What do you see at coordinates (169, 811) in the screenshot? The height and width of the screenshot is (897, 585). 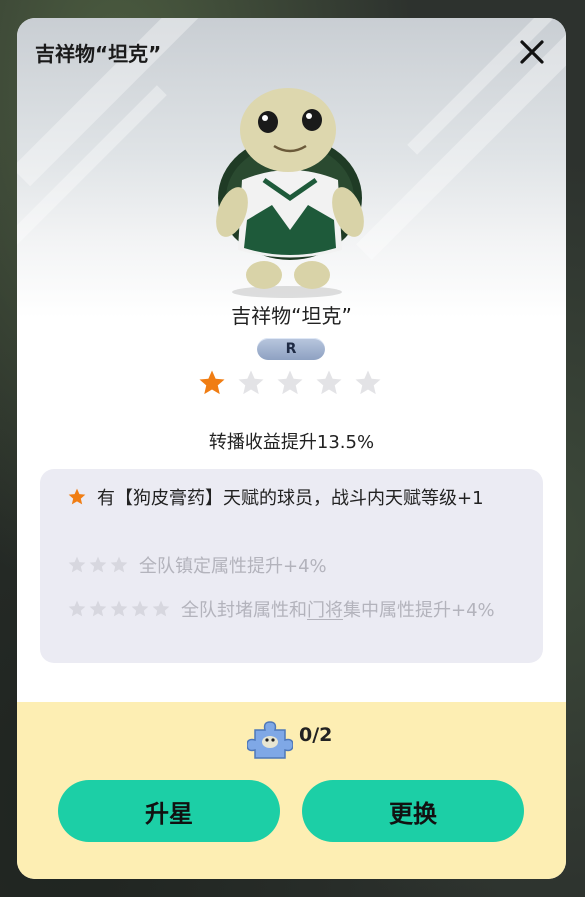 I see `upgrade-star-button: 升星` at bounding box center [169, 811].